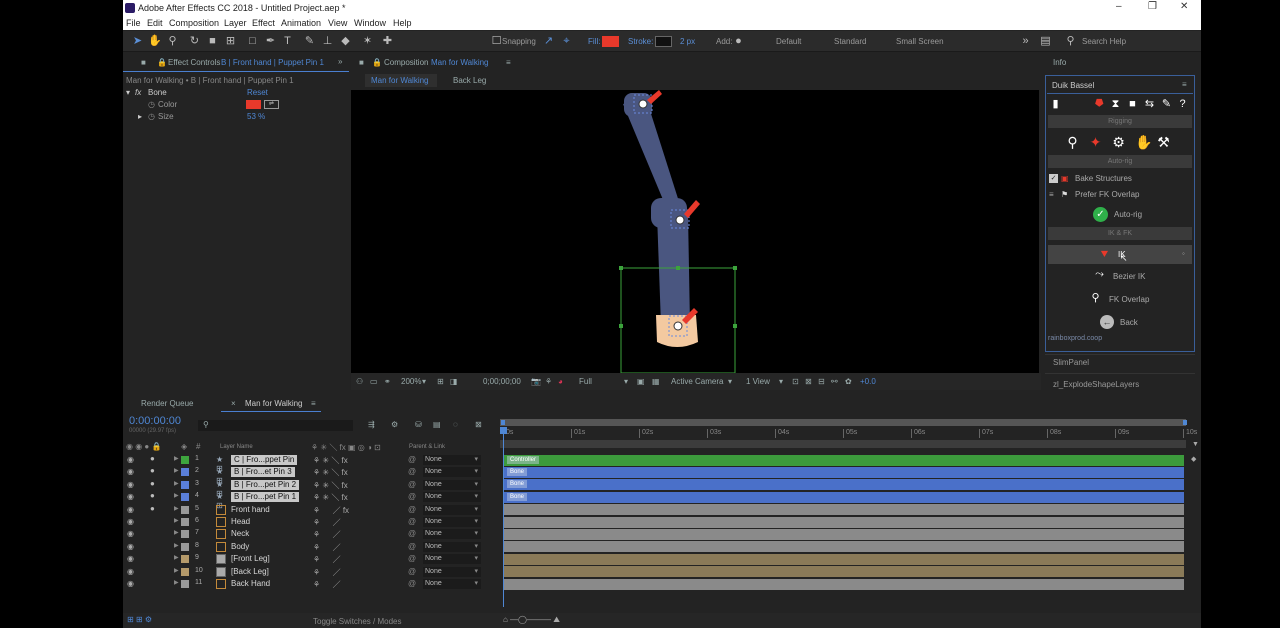 This screenshot has height=628, width=1280. Describe the element at coordinates (287, 41) in the screenshot. I see `type-tool-icon: T` at that location.